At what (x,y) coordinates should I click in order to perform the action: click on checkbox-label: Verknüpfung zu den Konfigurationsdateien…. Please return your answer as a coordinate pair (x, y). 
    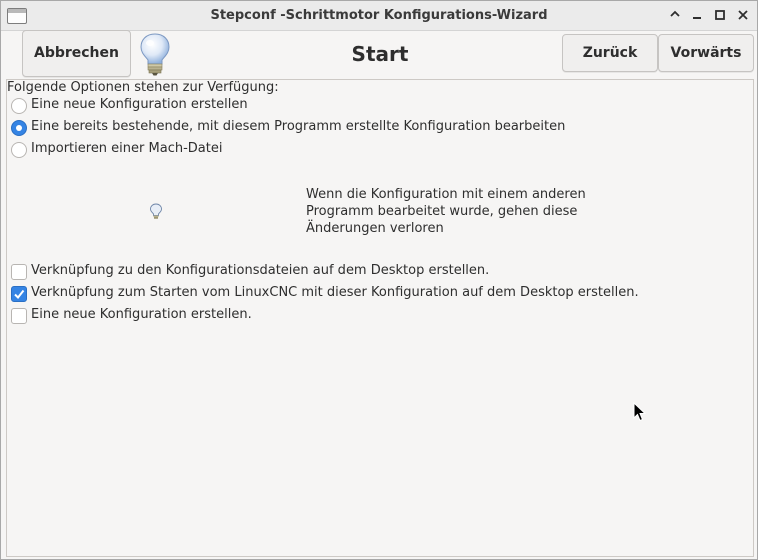
    Looking at the image, I should click on (260, 270).